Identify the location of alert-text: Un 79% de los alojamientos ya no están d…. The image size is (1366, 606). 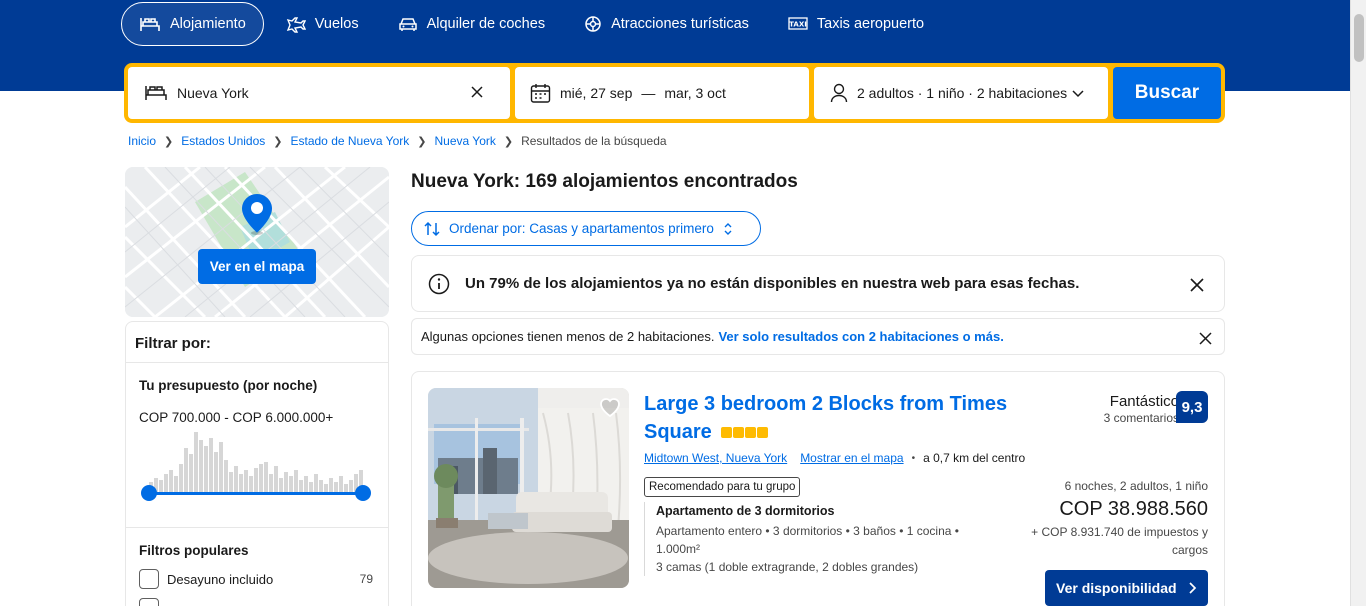
(772, 283).